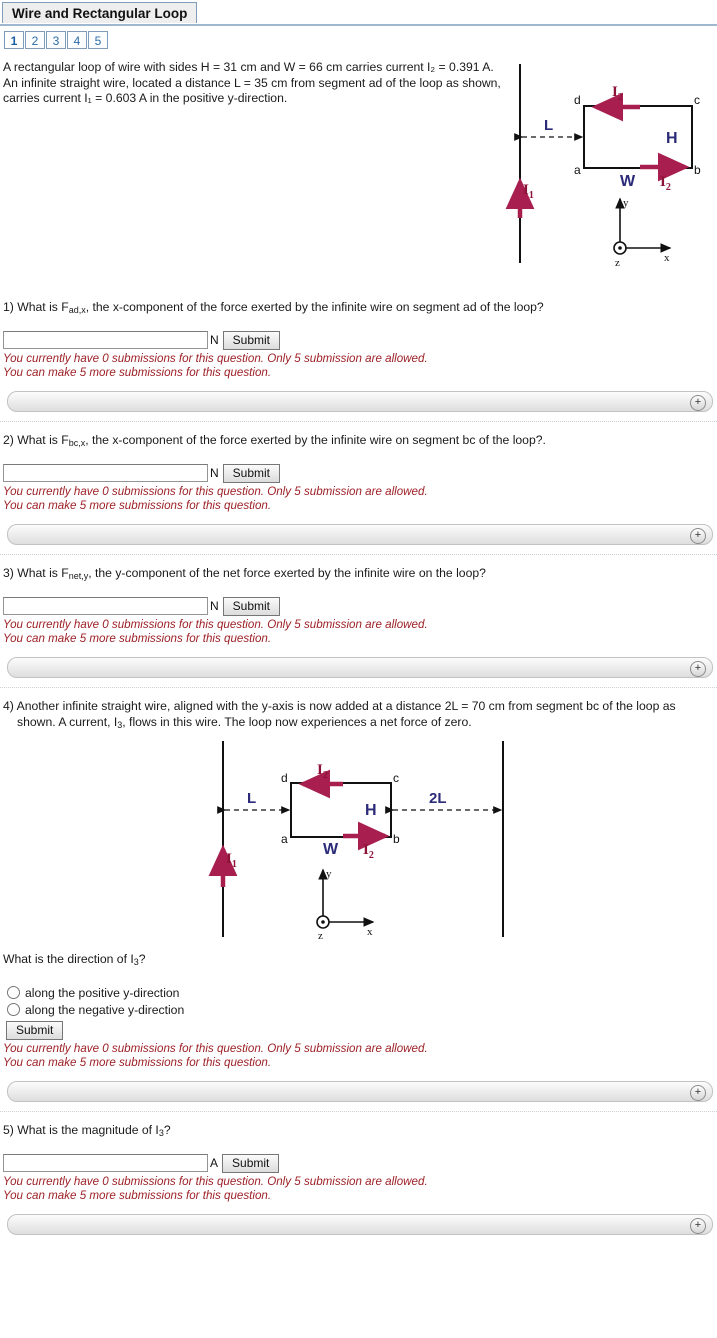 The image size is (717, 1338). I want to click on question-5-number: 5), so click(8, 1129).